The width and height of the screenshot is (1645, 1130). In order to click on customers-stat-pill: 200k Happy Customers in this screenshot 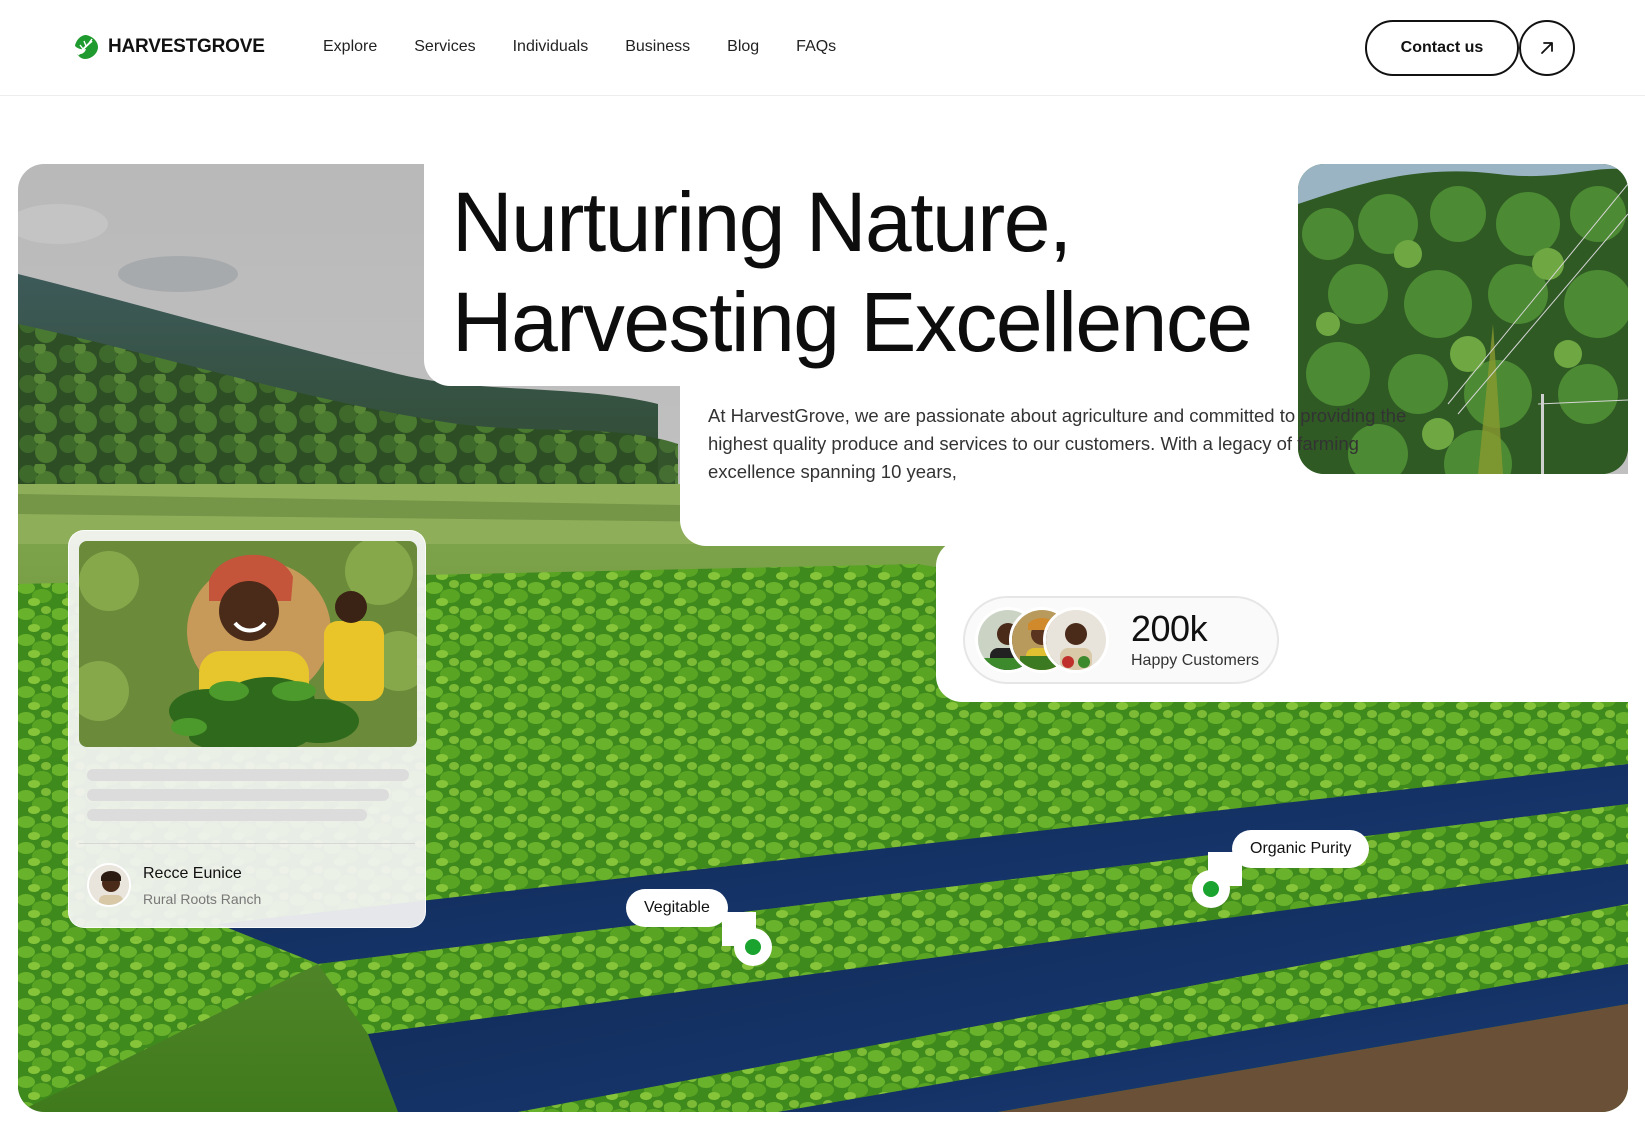, I will do `click(1121, 640)`.